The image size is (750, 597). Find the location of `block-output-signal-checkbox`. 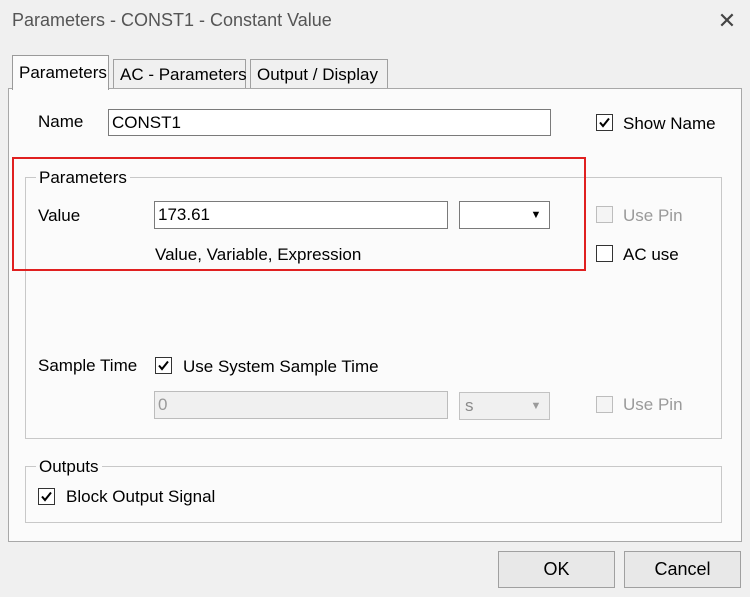

block-output-signal-checkbox is located at coordinates (46, 496).